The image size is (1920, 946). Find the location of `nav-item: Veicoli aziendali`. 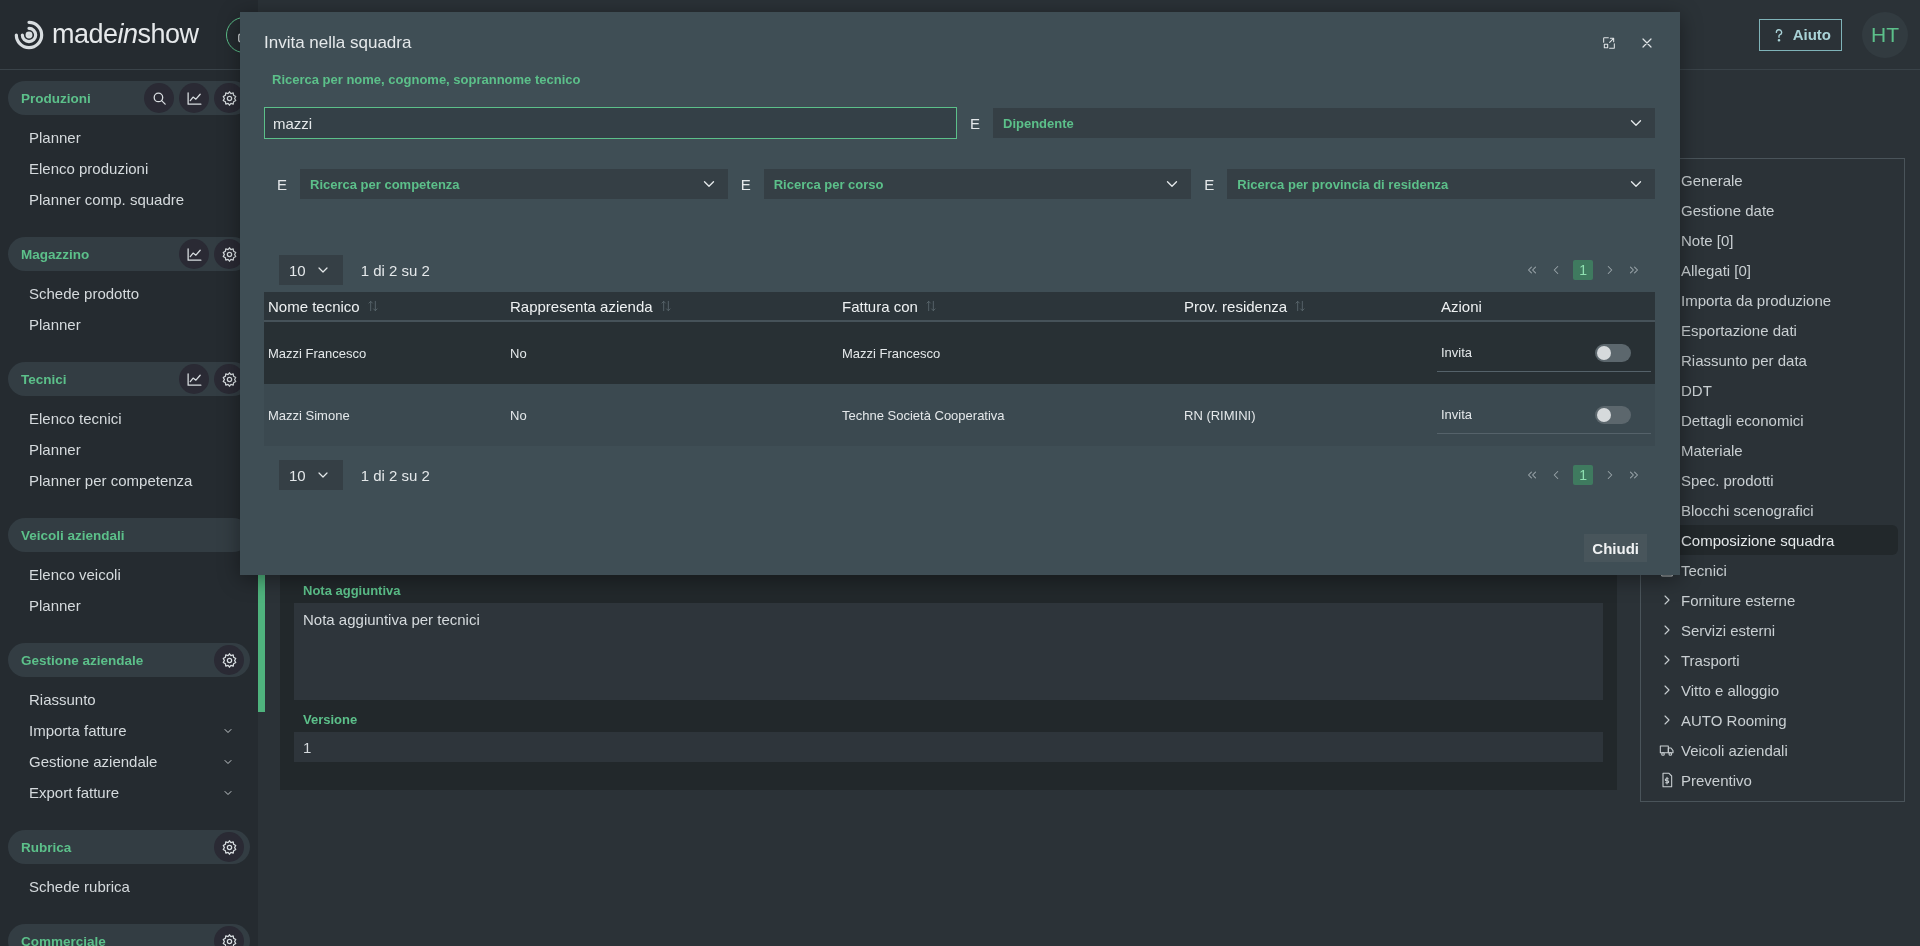

nav-item: Veicoli aziendali is located at coordinates (1769, 750).